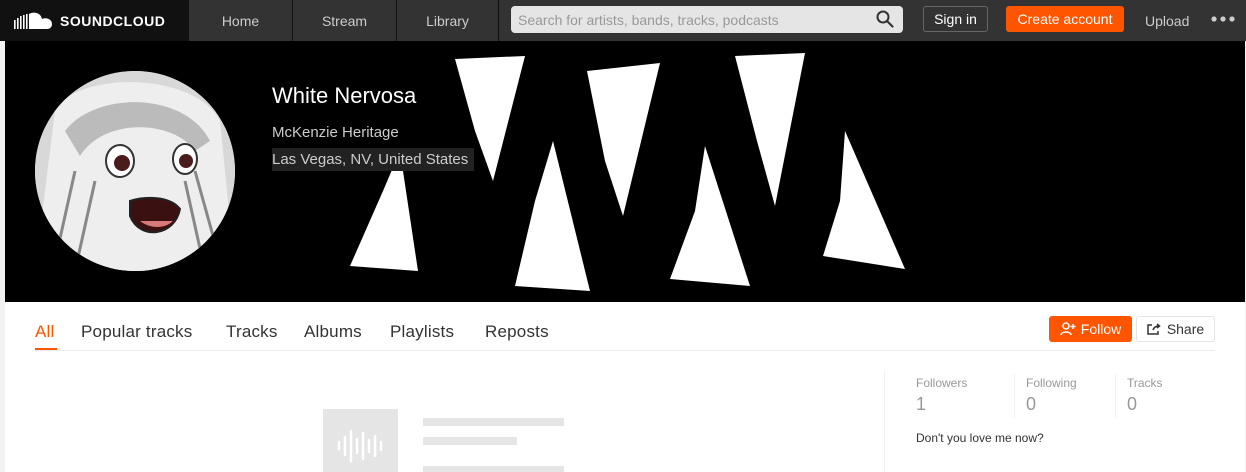 This screenshot has height=472, width=1246. I want to click on following-count: 0, so click(1031, 404).